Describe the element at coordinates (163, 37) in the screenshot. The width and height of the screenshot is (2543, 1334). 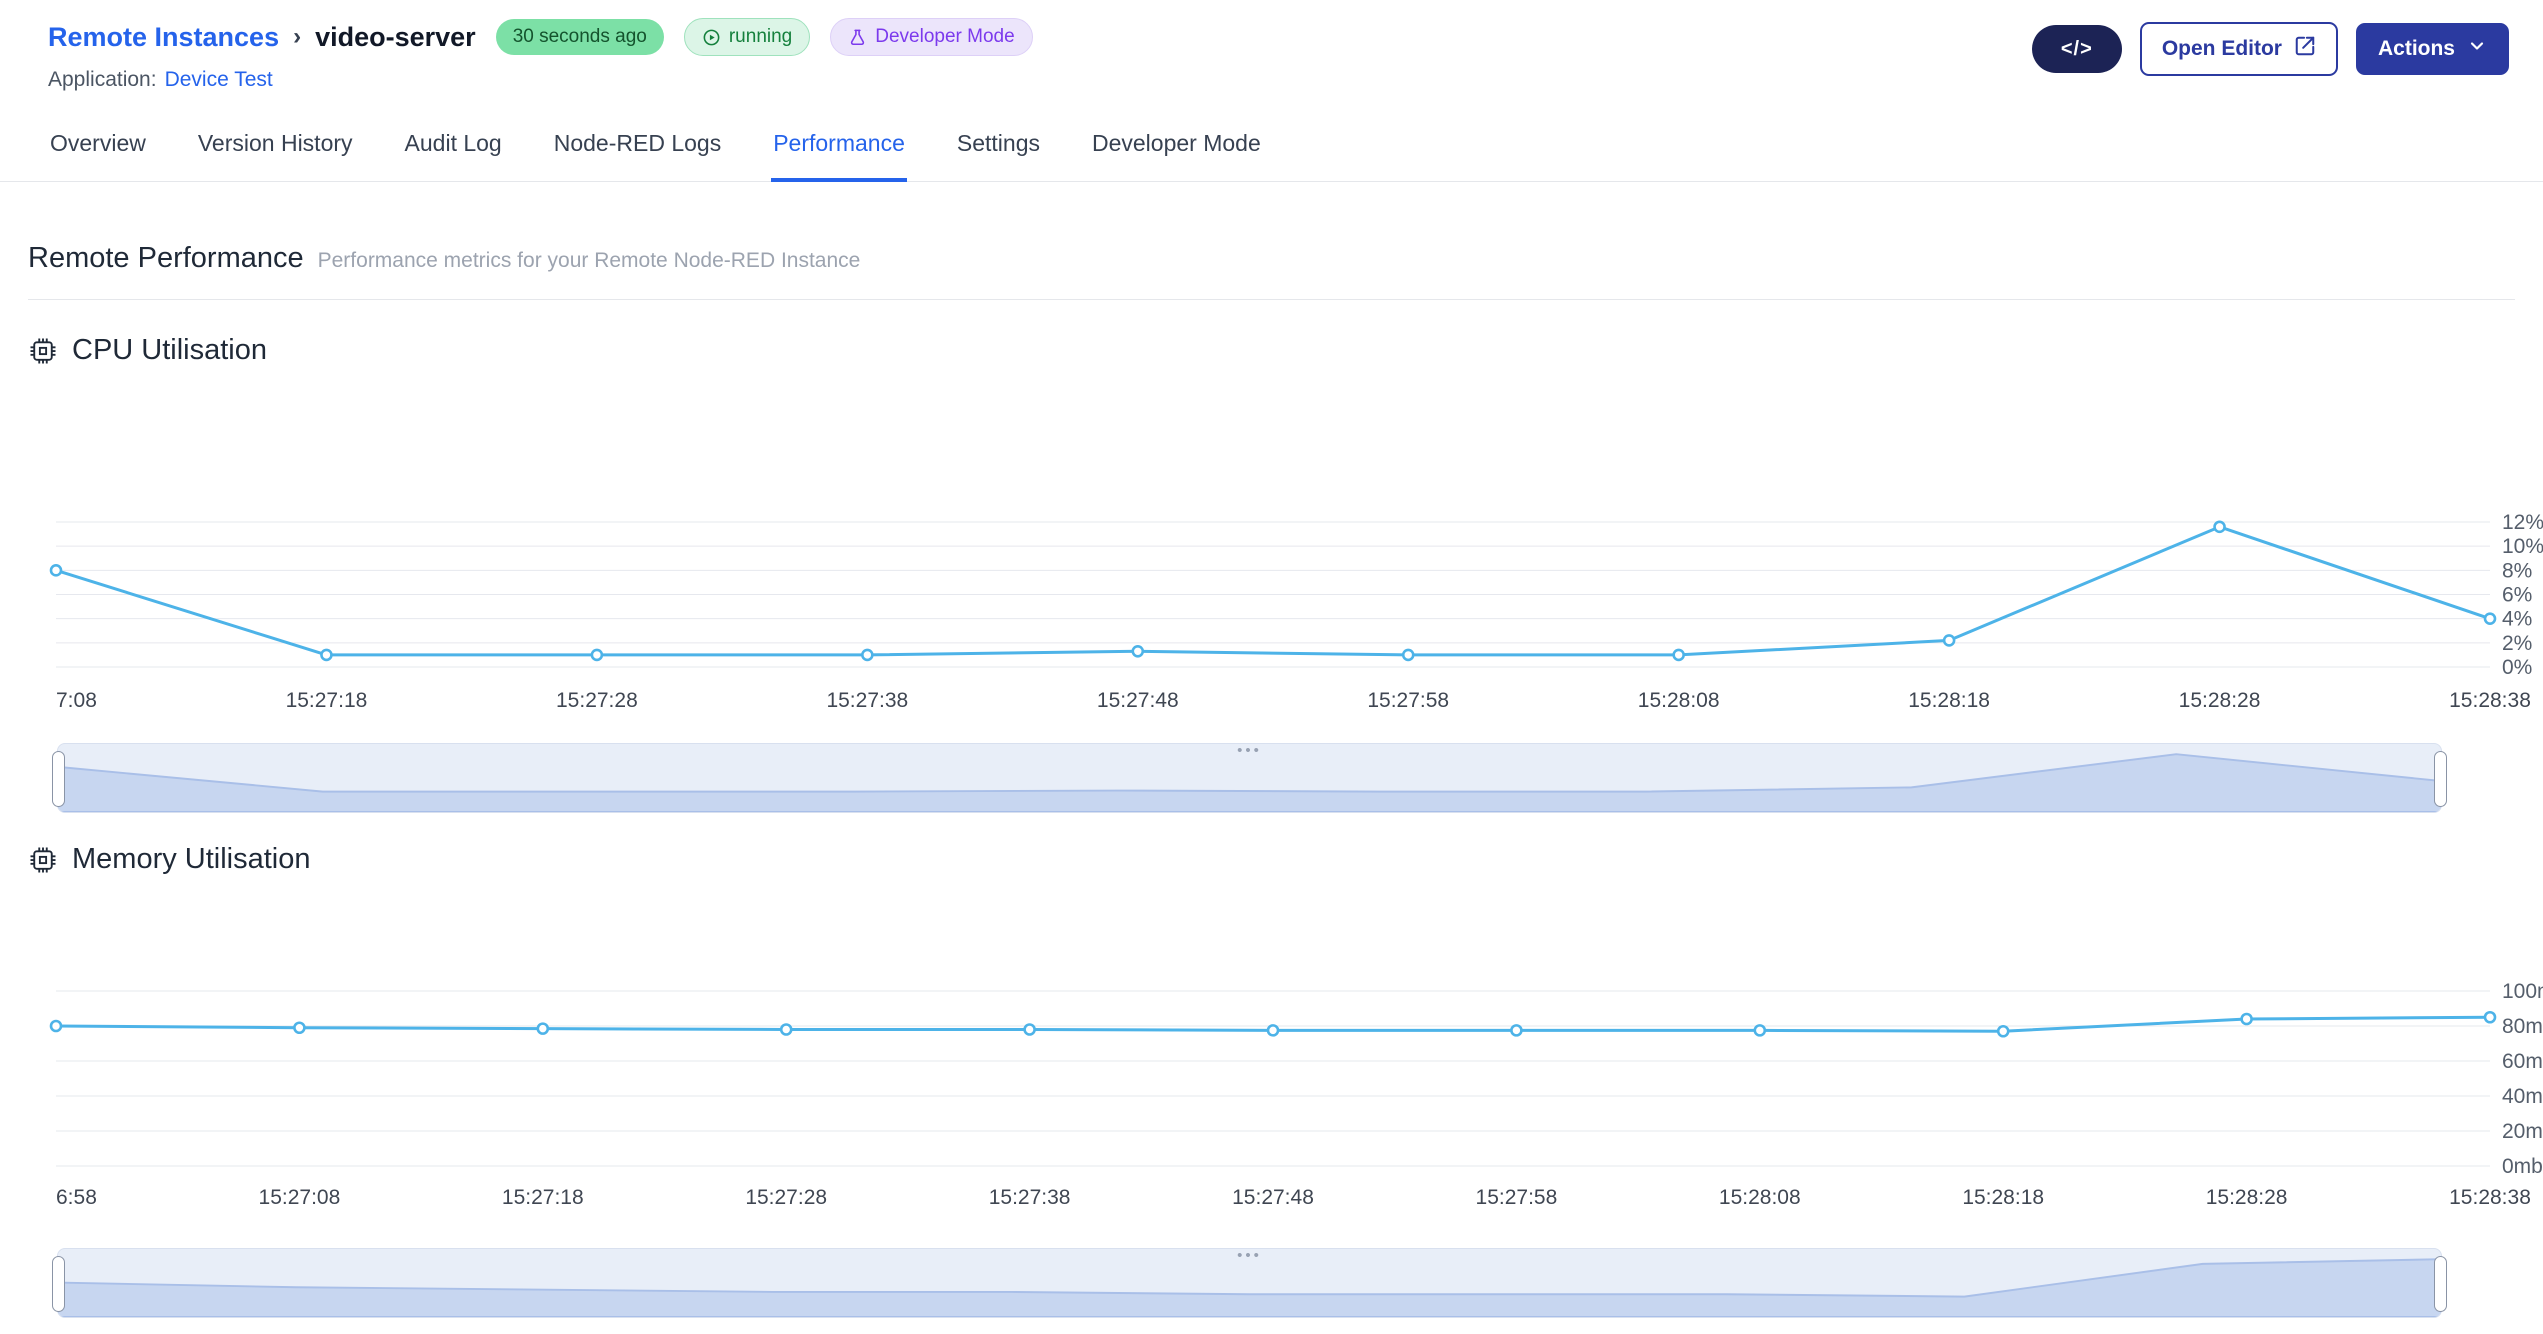
I see `breadcrumb-remote-instances: Remote Instances` at that location.